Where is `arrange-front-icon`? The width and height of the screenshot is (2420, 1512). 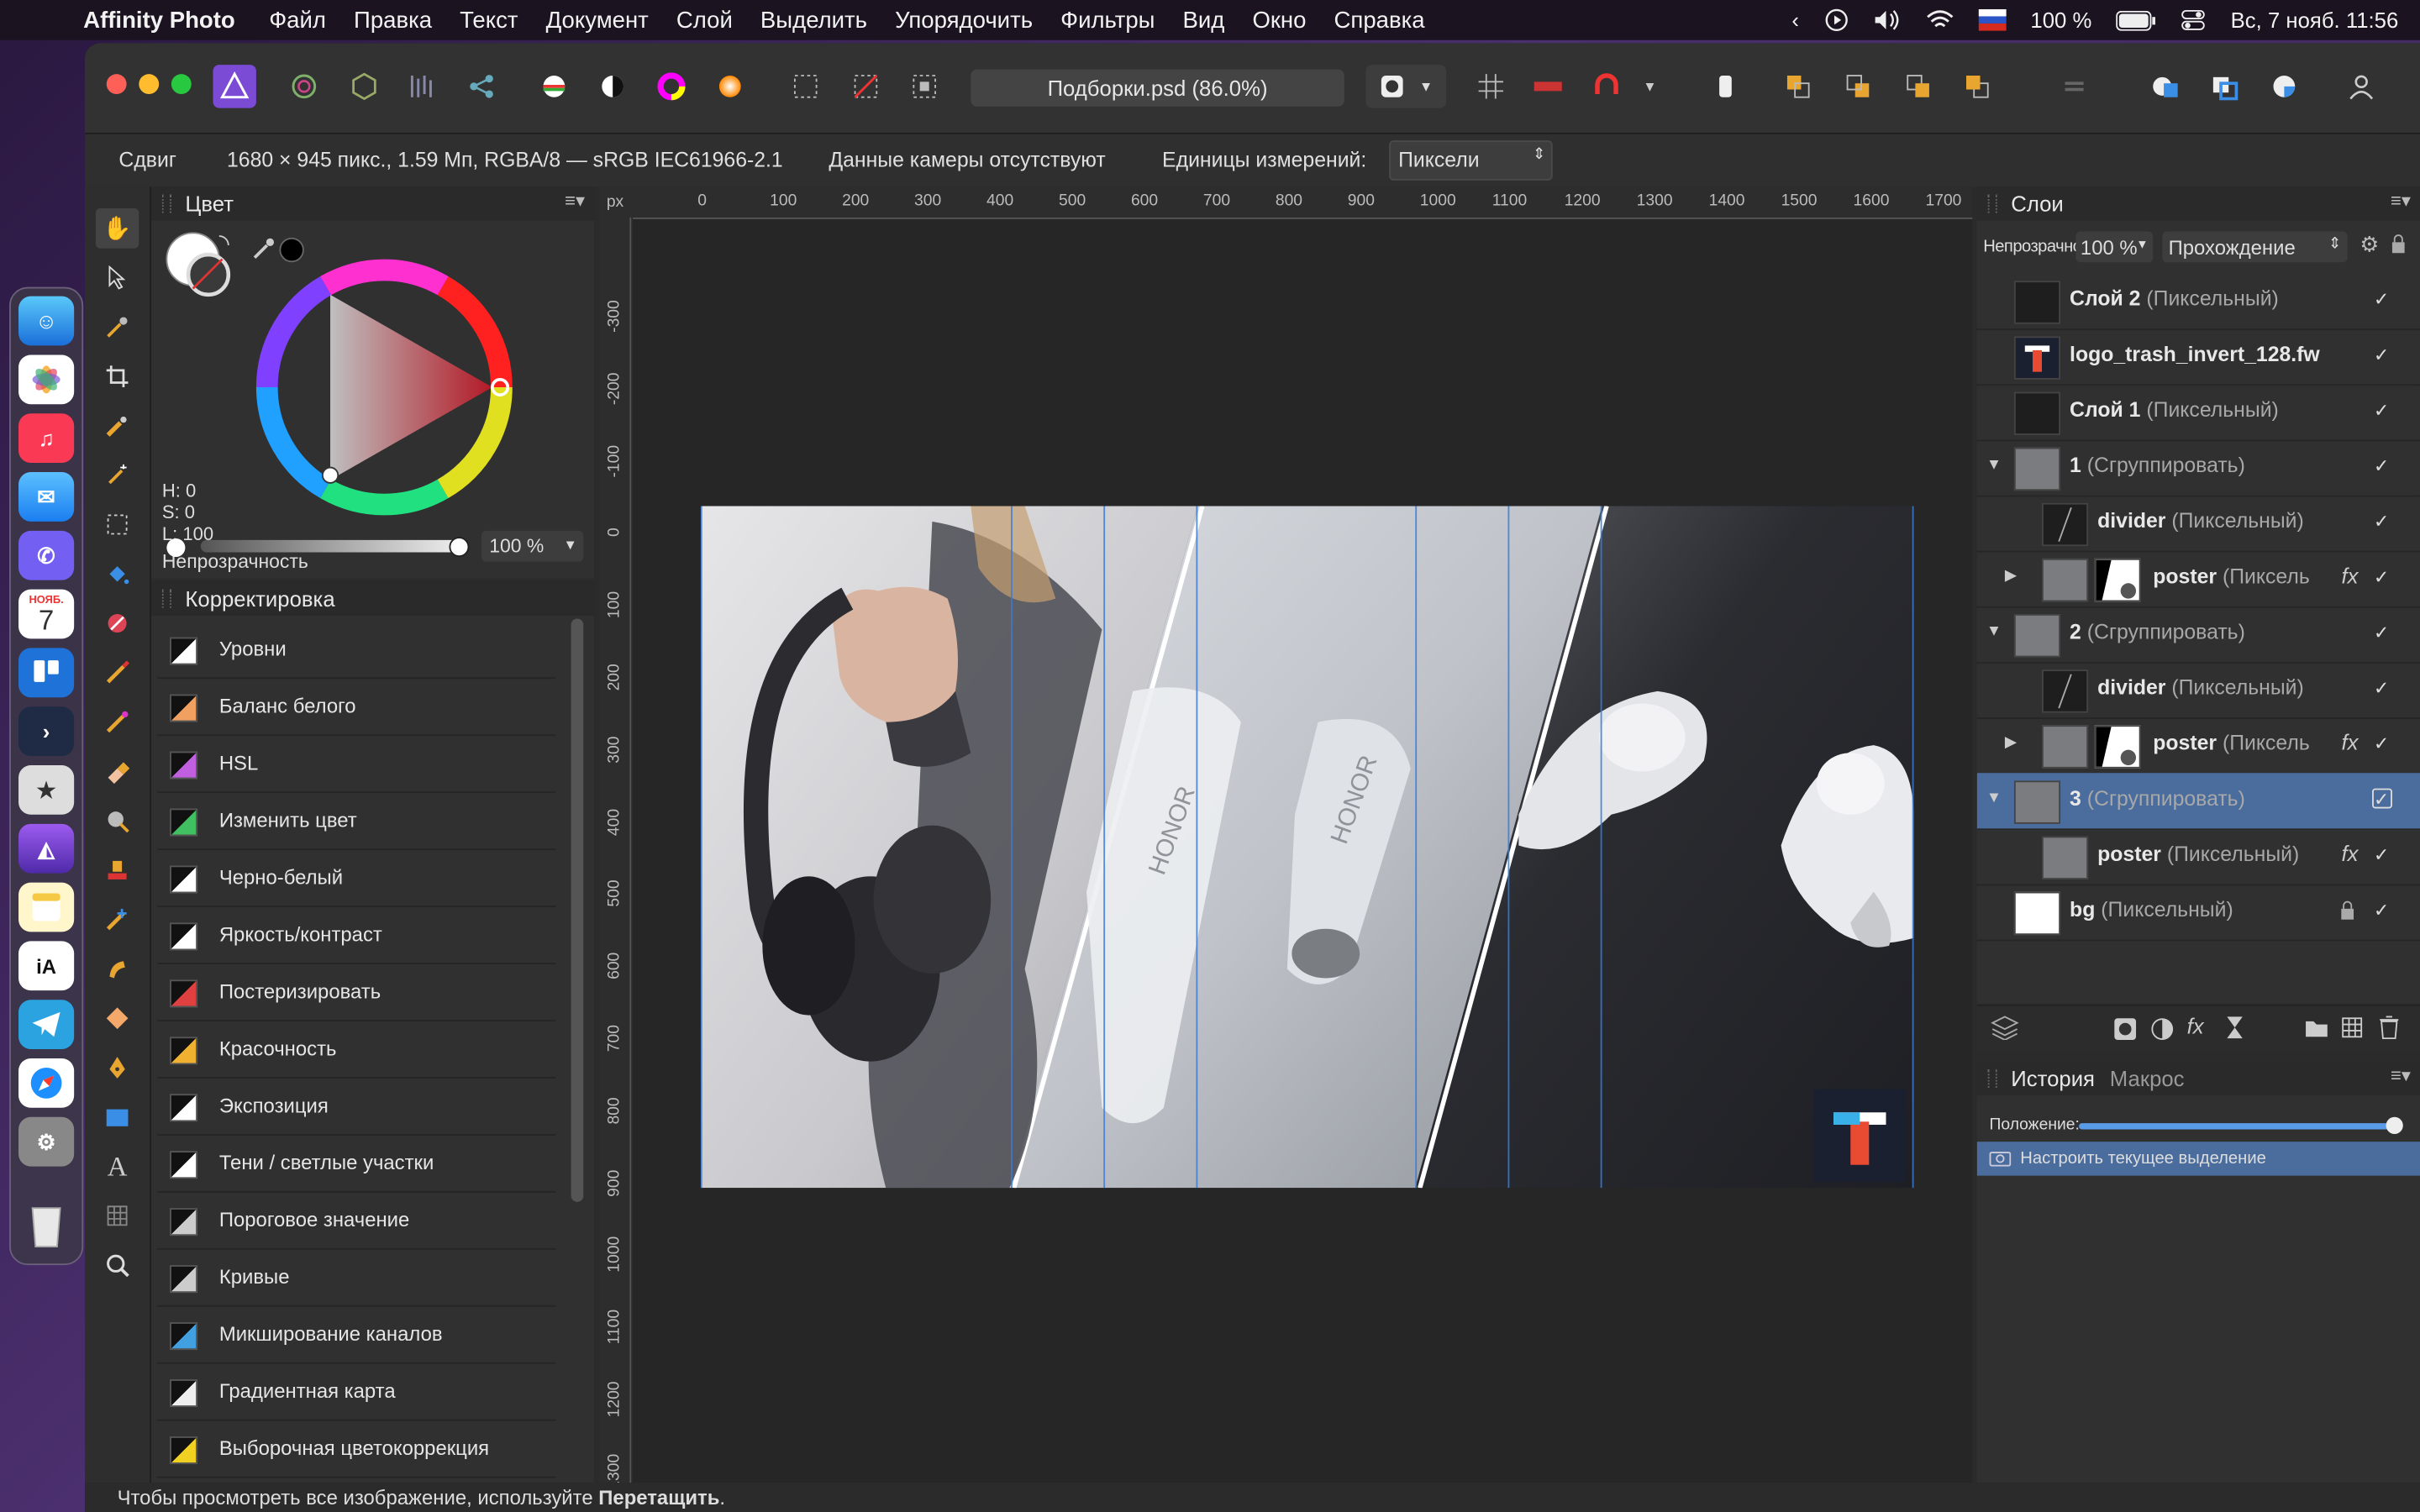
arrange-front-icon is located at coordinates (1977, 86).